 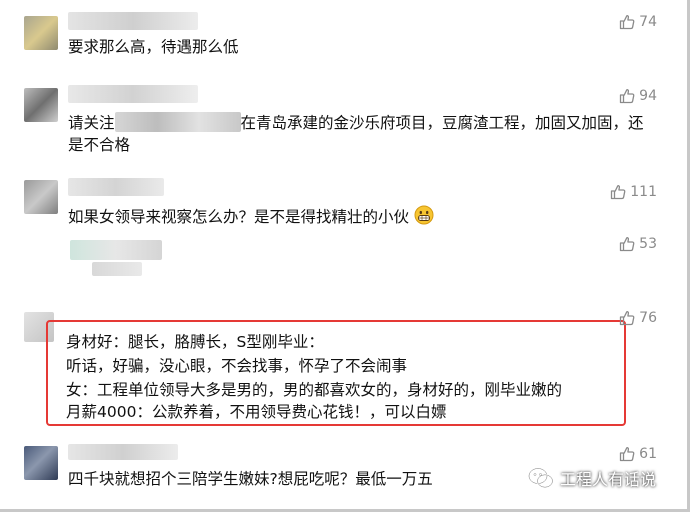 What do you see at coordinates (237, 366) in the screenshot?
I see `comment-line: 听话，好骗，没心眼，不会找事，怀孕了不会闹事` at bounding box center [237, 366].